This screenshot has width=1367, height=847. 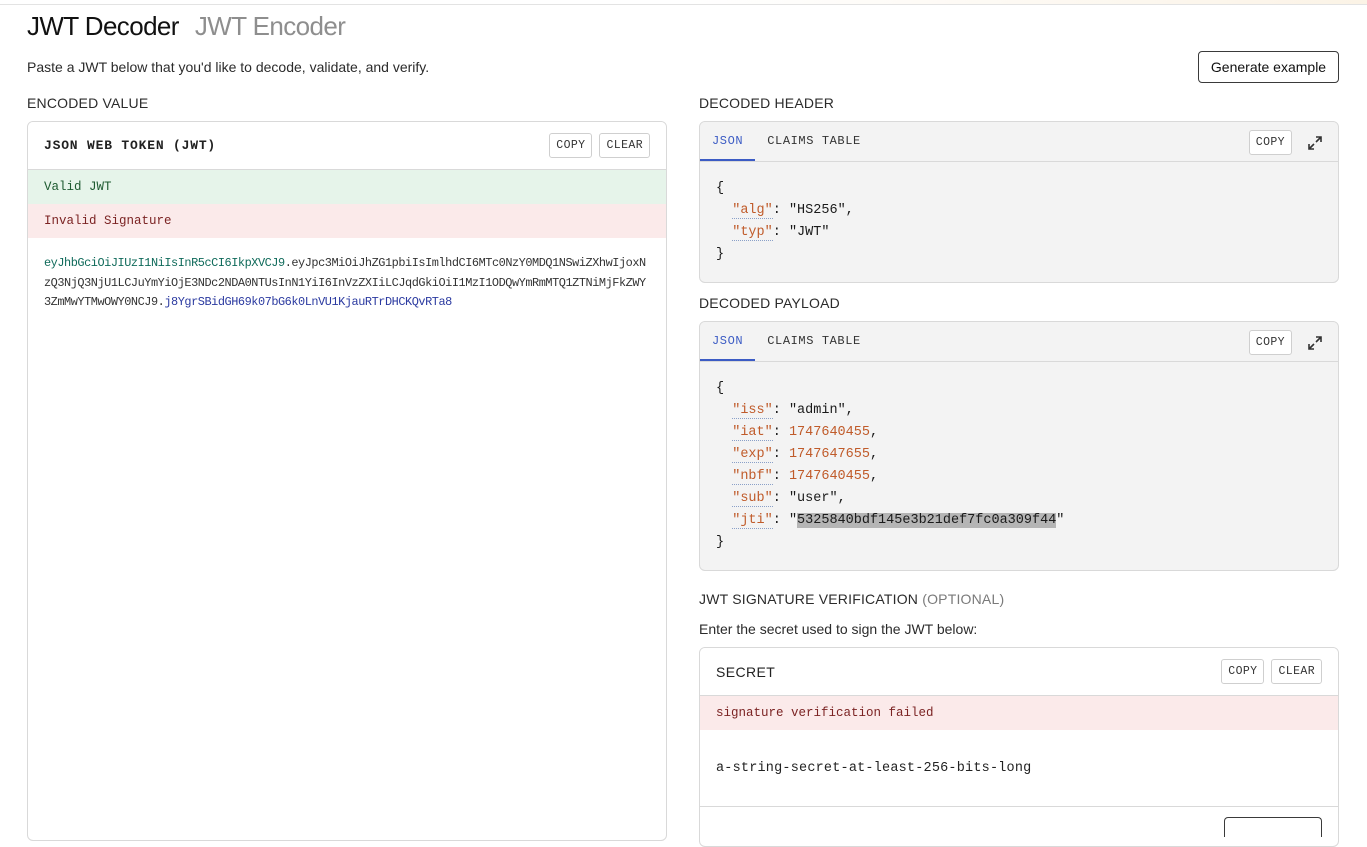 I want to click on token-header-part: eyJhbGciOiJIUzI1NiIsInR5cCI6IkpXVCJ9, so click(x=164, y=263).